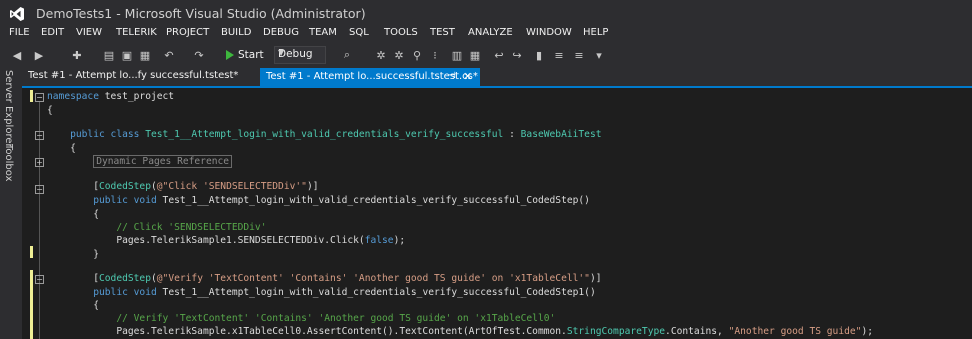 The height and width of the screenshot is (339, 972). I want to click on solution-configuration-select: Debug ▼, so click(300, 55).